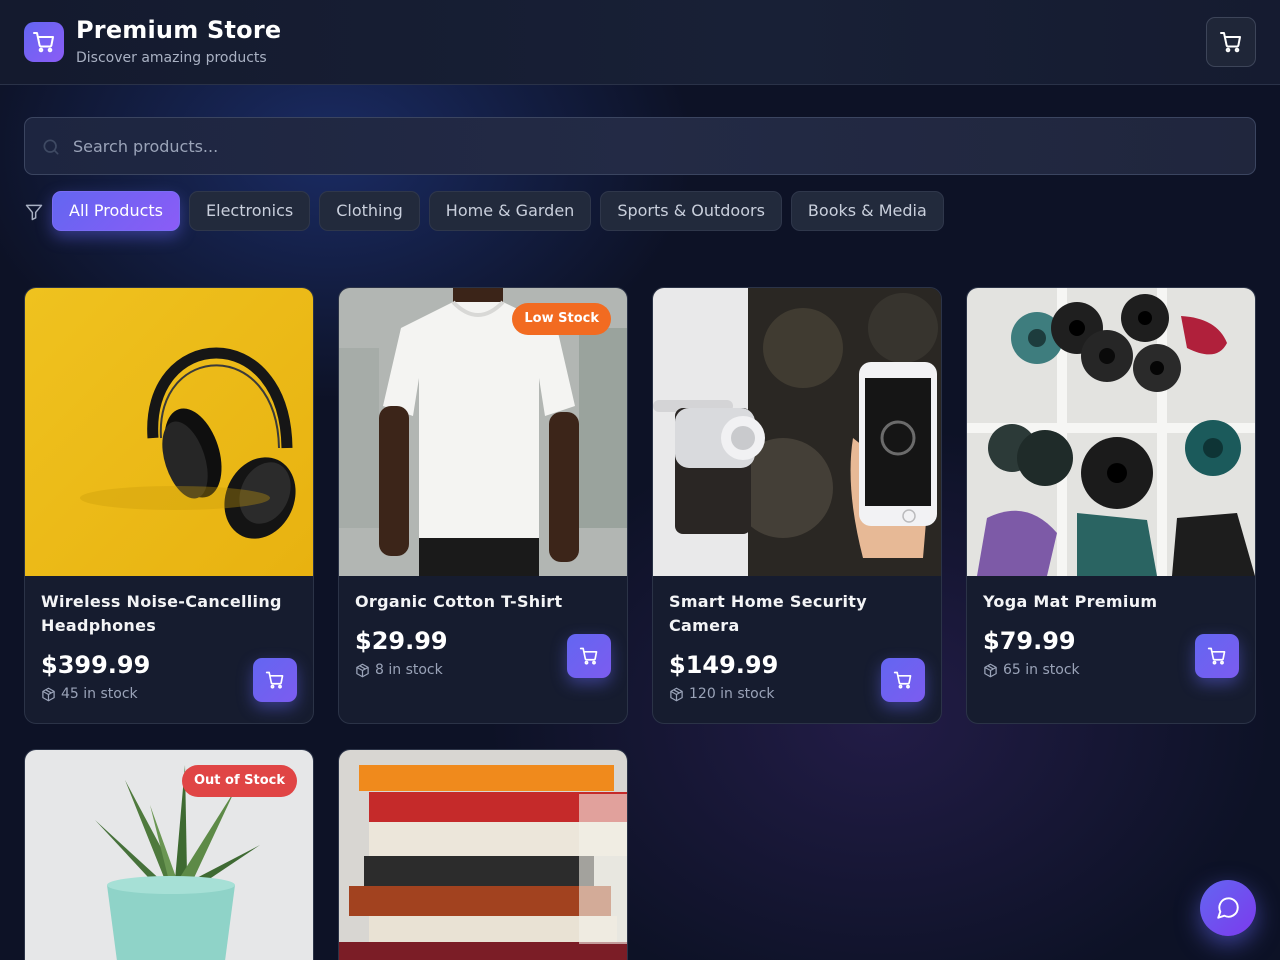  I want to click on product-card: Yoga Mat Premium $79.99 65 in stock, so click(1111, 505).